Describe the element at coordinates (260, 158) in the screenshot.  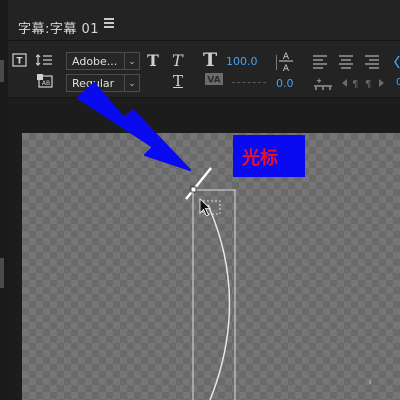
I see `annotation-label: 光标` at that location.